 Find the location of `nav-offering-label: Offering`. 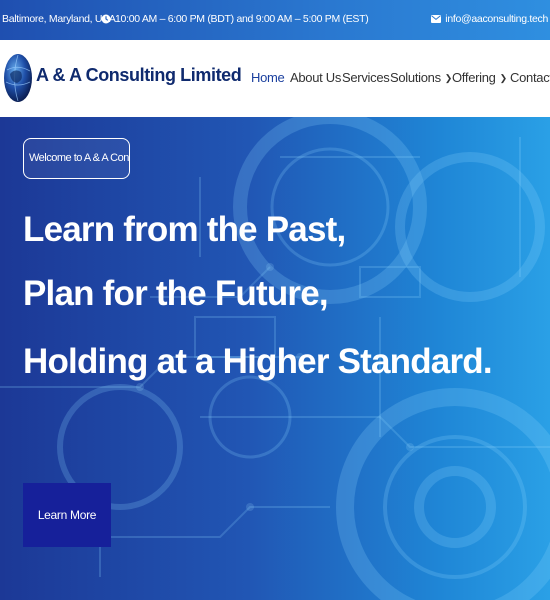

nav-offering-label: Offering is located at coordinates (474, 77).